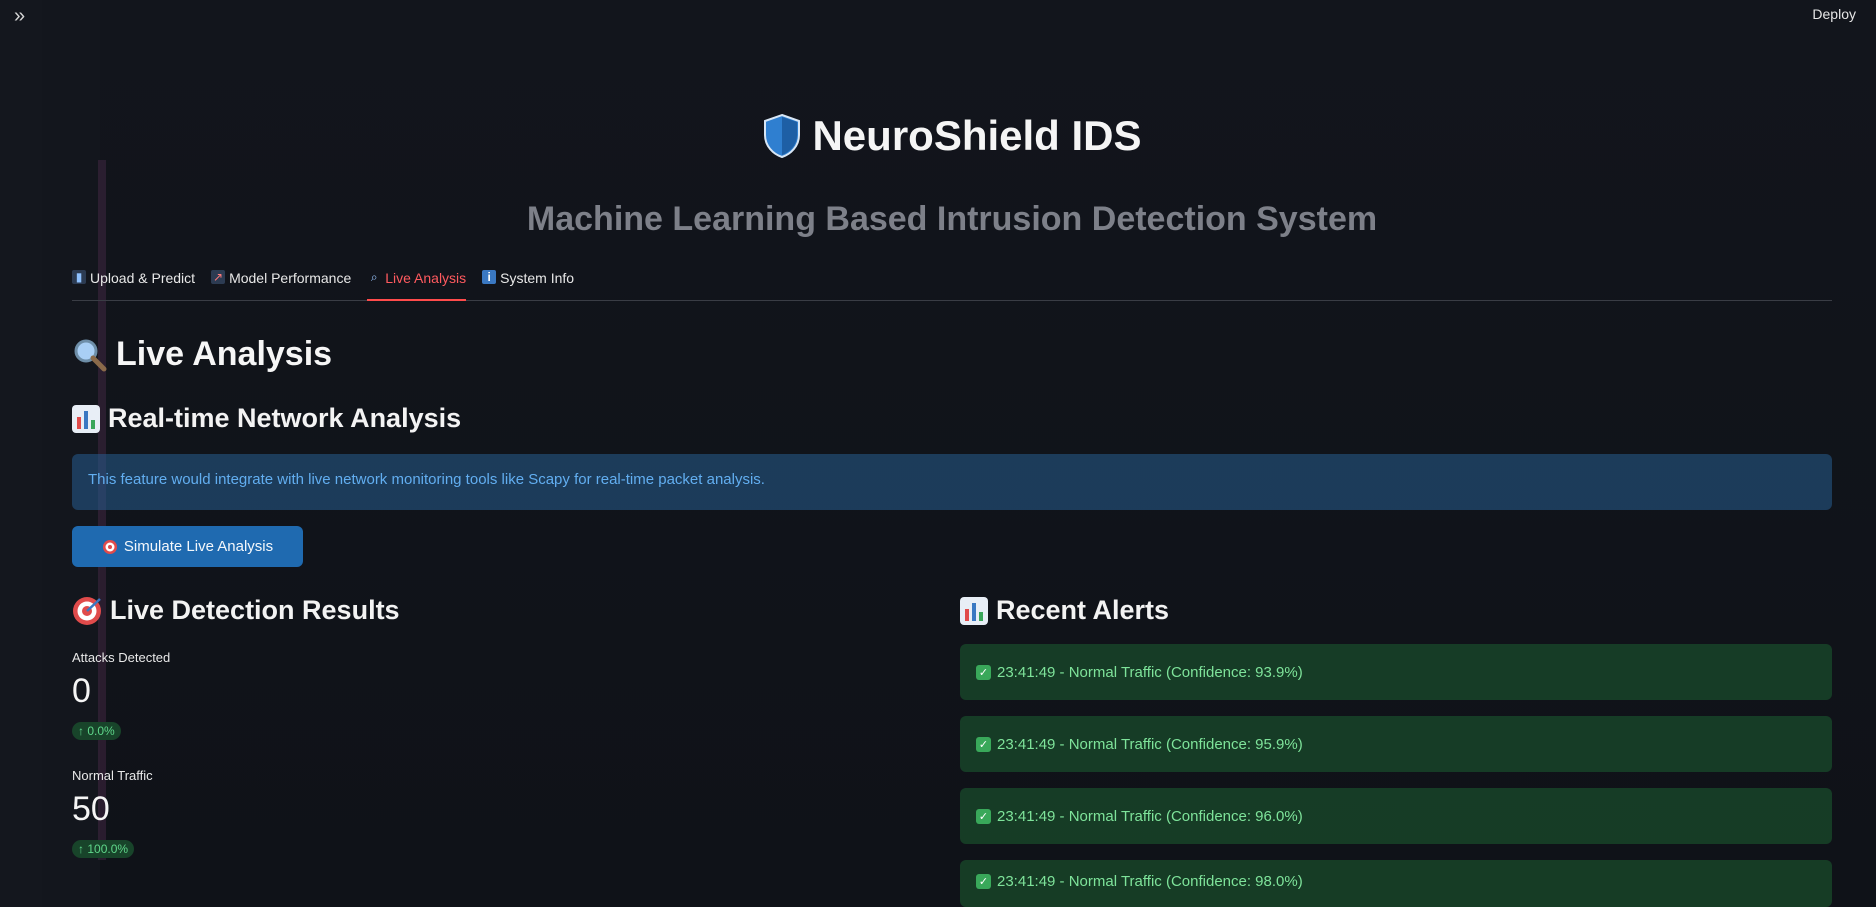  I want to click on double-chevron-right-icon: », so click(25, 17).